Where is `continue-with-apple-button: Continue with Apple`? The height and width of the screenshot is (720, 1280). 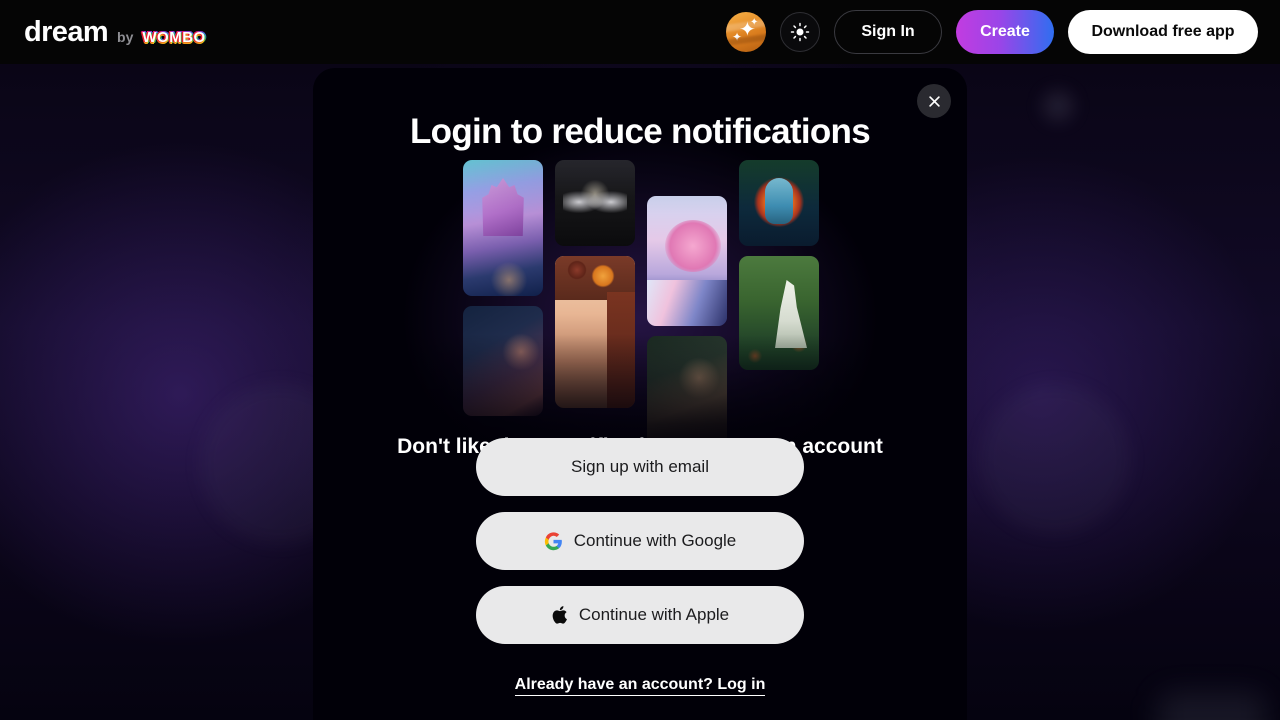
continue-with-apple-button: Continue with Apple is located at coordinates (640, 615).